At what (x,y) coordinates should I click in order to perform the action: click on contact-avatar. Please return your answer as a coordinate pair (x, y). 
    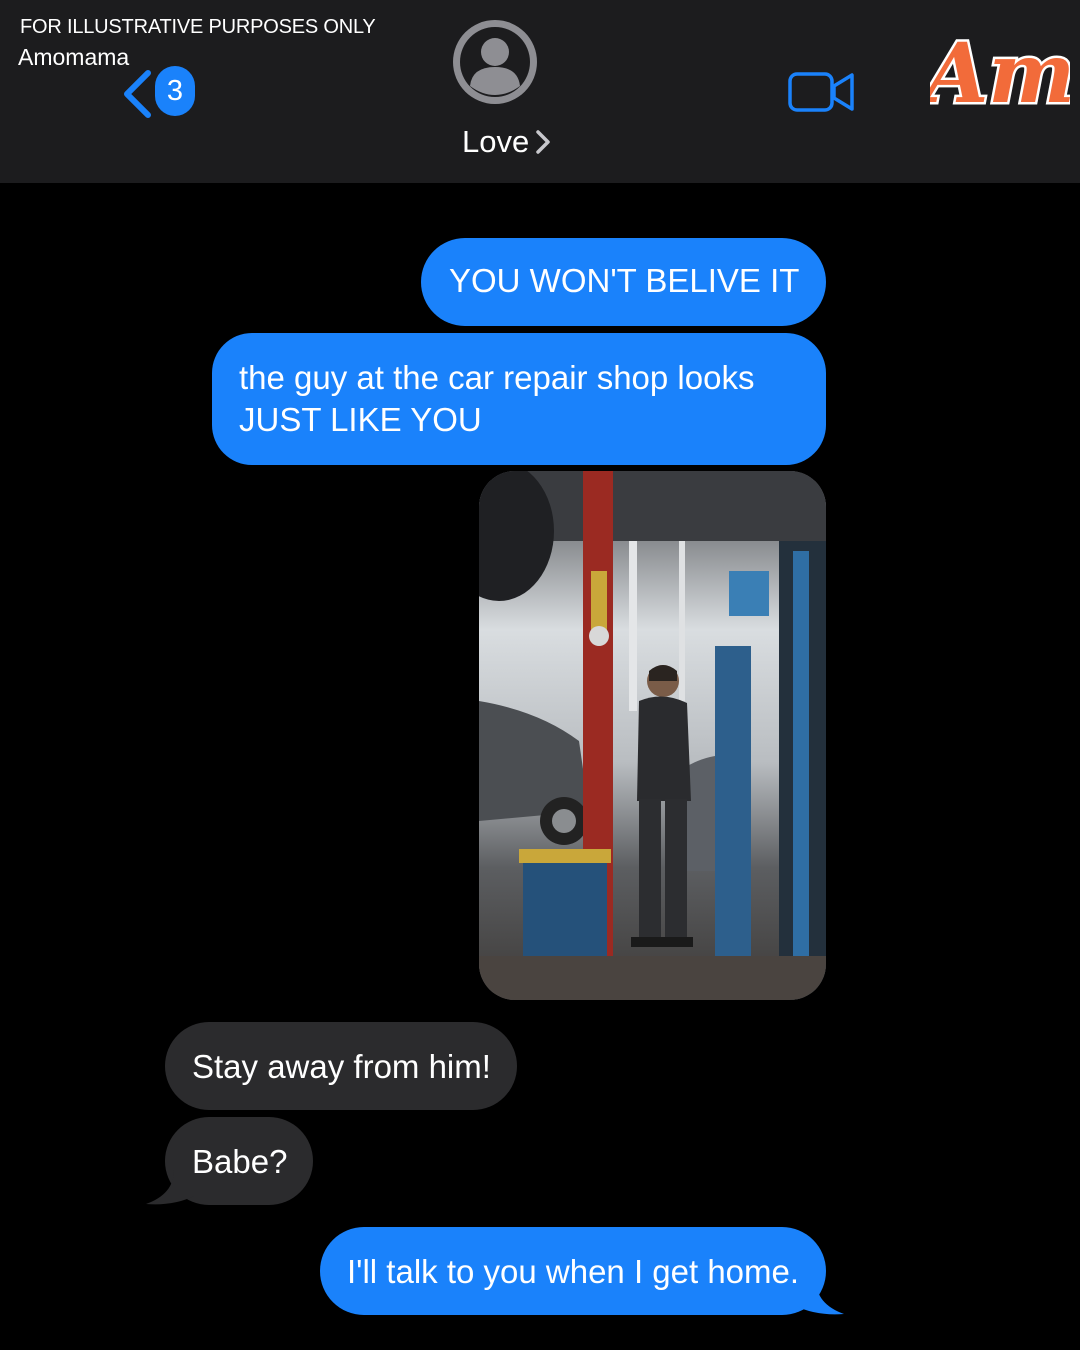
    Looking at the image, I should click on (495, 62).